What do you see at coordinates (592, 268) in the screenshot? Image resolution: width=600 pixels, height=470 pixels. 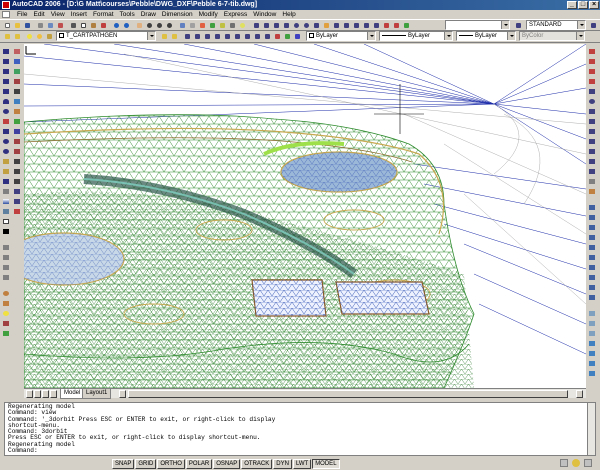 I see `view-sw-iso-icon` at bounding box center [592, 268].